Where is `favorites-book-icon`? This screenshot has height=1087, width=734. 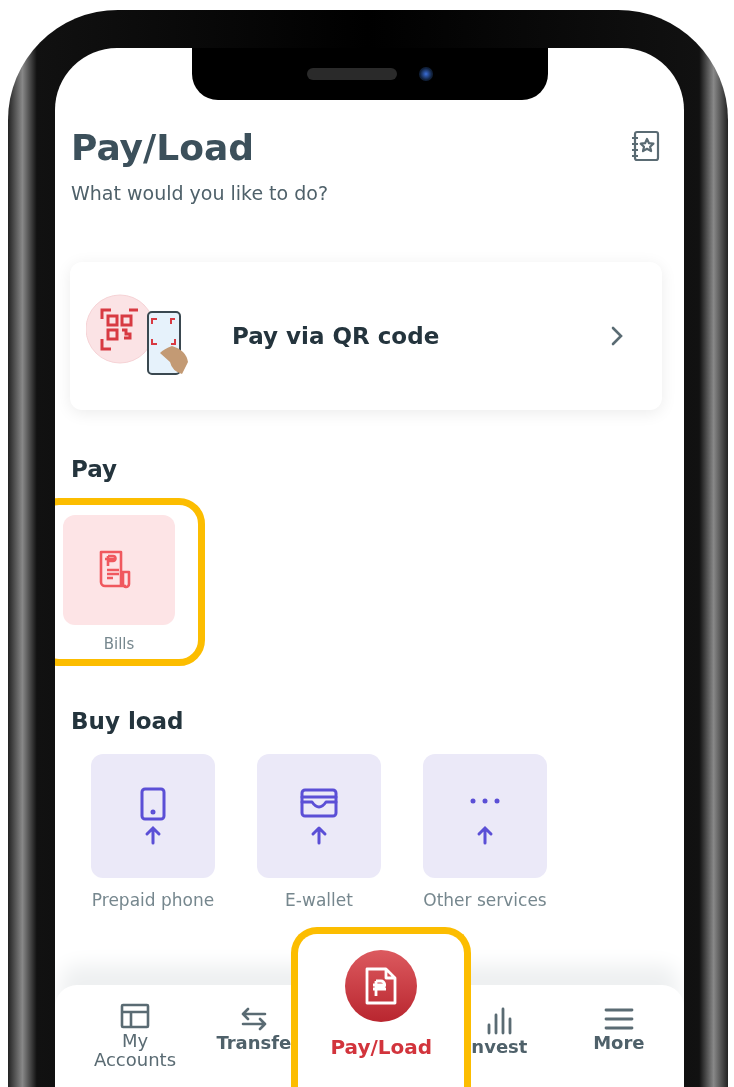 favorites-book-icon is located at coordinates (645, 146).